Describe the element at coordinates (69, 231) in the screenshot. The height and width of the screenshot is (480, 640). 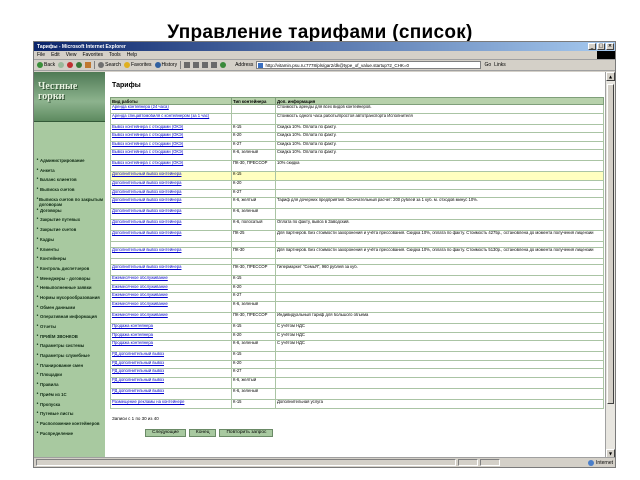
I see `sidebar-item: • Закрытие счетов` at that location.